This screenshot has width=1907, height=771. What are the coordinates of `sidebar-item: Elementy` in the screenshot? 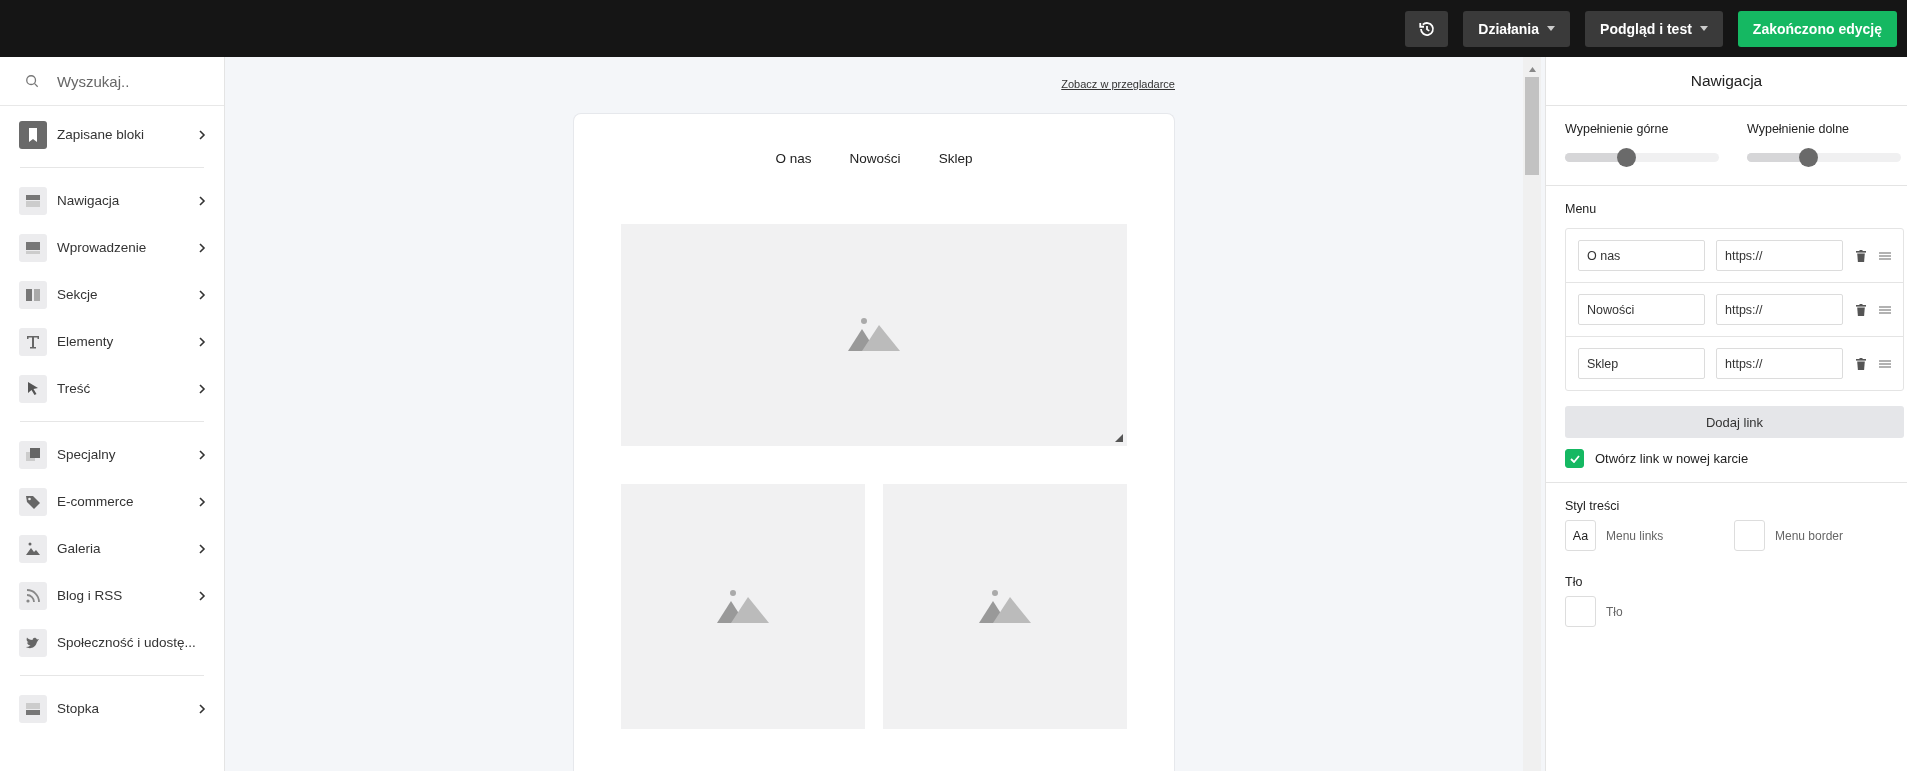 It's located at (112, 341).